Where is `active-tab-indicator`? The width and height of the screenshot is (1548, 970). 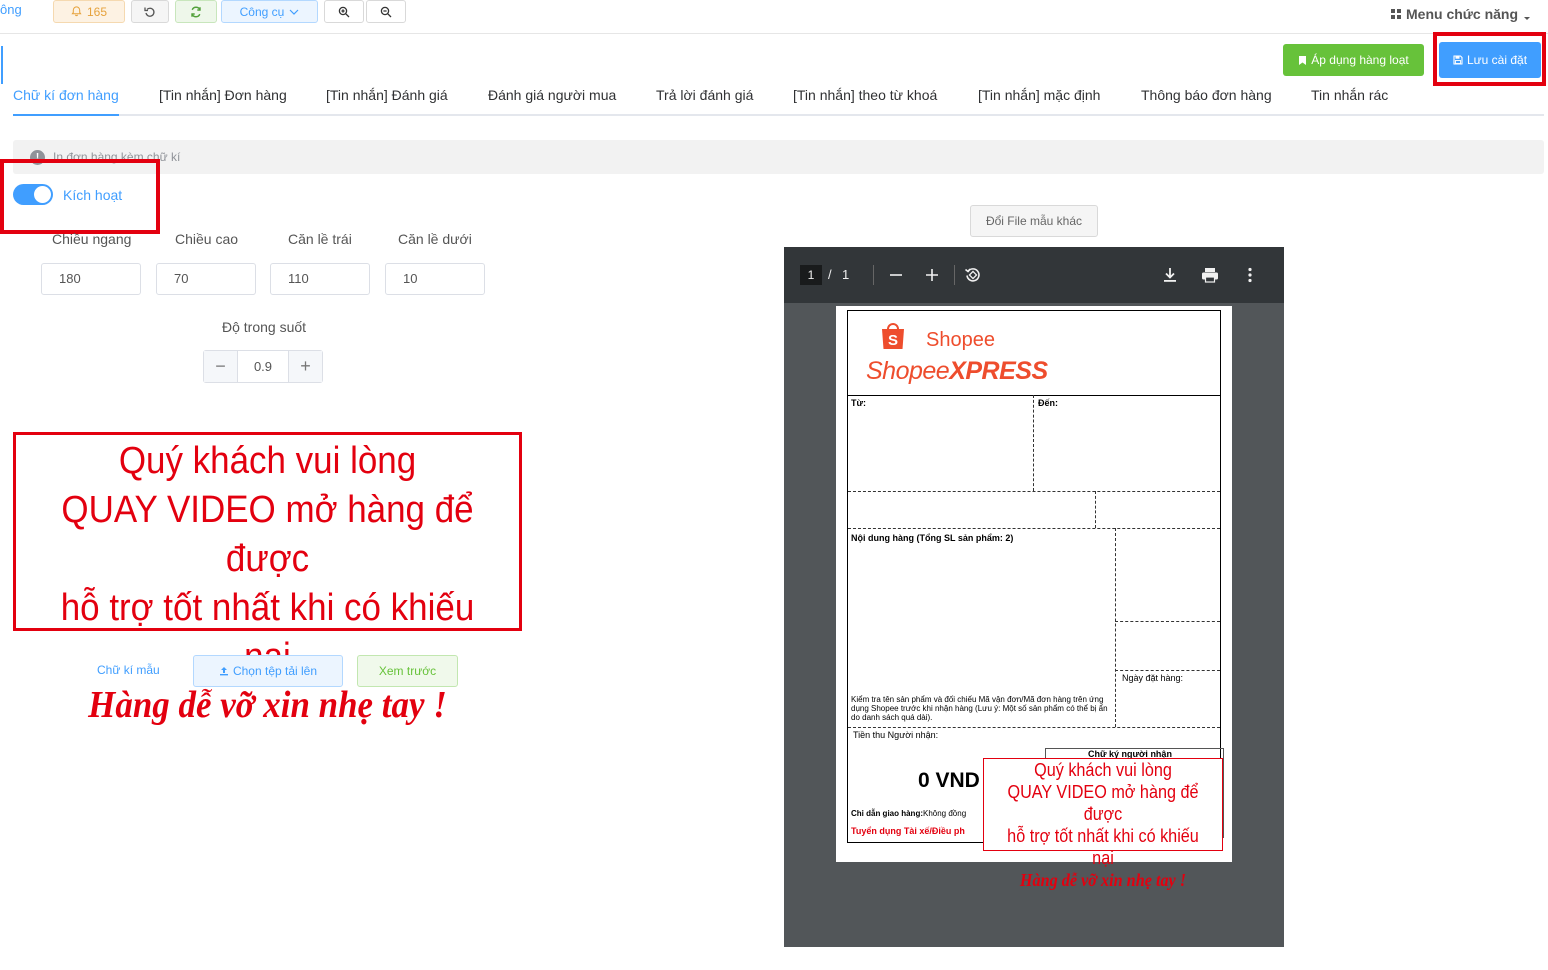 active-tab-indicator is located at coordinates (66, 115).